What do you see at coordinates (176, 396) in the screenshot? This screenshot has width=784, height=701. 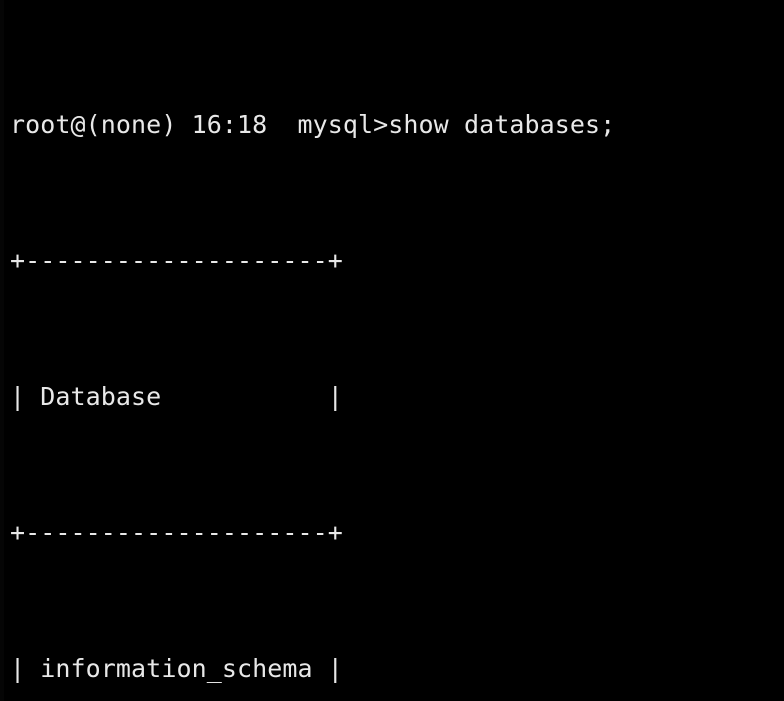 I see `terminal-line-table-header-row: | Database |` at bounding box center [176, 396].